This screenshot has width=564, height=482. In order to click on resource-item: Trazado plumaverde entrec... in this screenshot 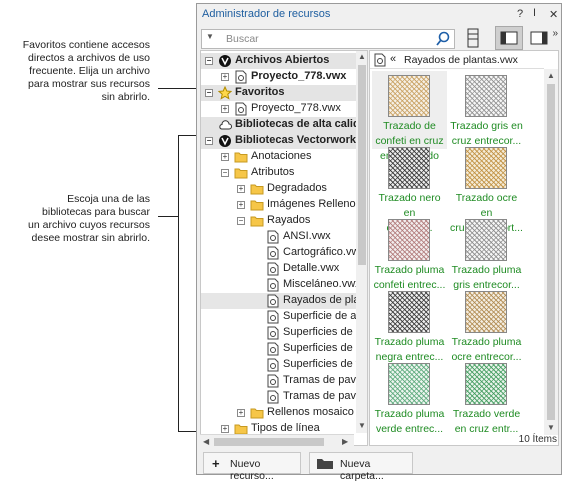, I will do `click(409, 398)`.